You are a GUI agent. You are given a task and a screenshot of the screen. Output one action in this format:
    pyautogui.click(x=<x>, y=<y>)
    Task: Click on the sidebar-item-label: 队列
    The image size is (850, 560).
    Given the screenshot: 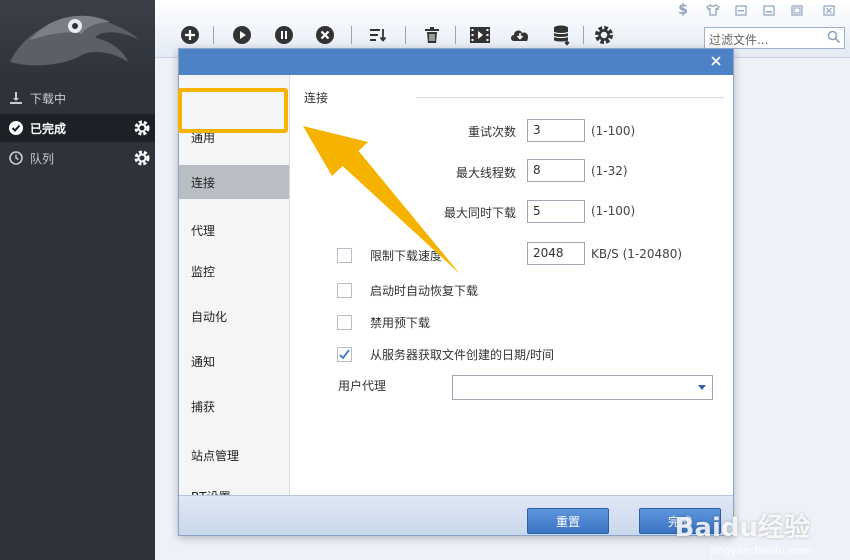 What is the action you would take?
    pyautogui.click(x=42, y=158)
    